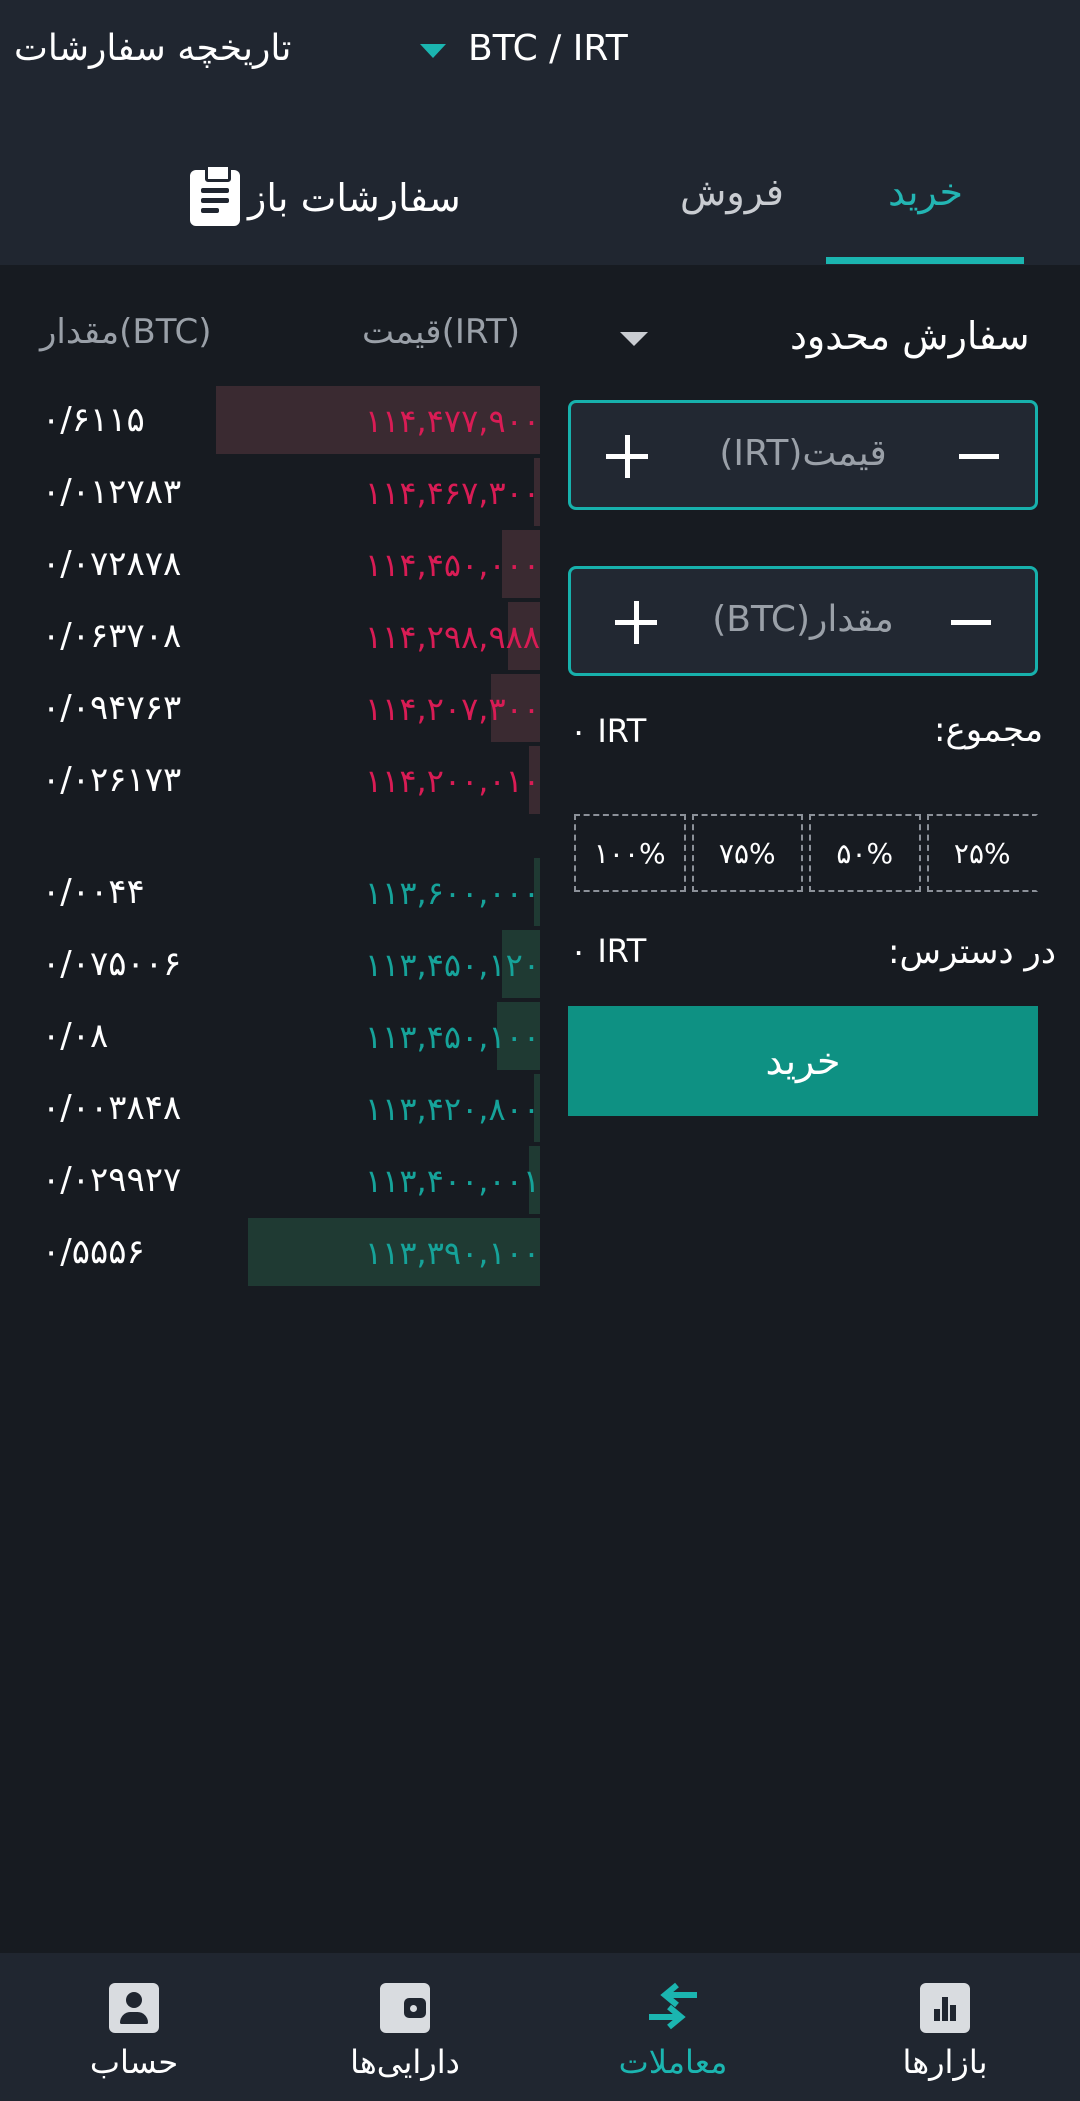 The image size is (1080, 2101). What do you see at coordinates (548, 48) in the screenshot?
I see `pair-label: BTC / IRT` at bounding box center [548, 48].